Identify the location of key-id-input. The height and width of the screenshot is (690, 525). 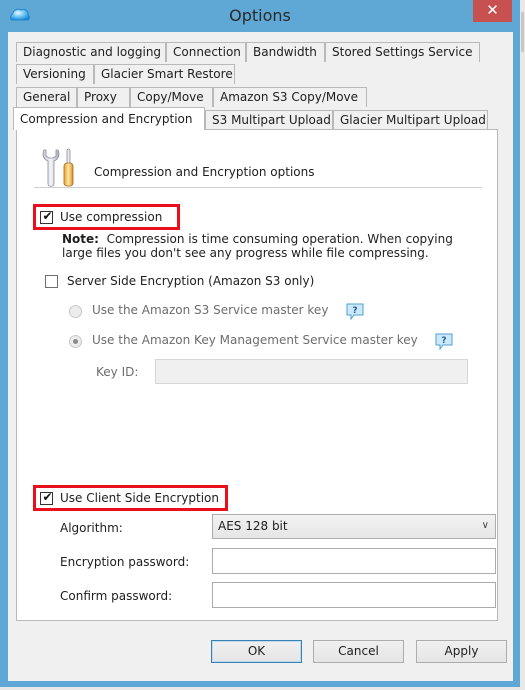
(311, 371).